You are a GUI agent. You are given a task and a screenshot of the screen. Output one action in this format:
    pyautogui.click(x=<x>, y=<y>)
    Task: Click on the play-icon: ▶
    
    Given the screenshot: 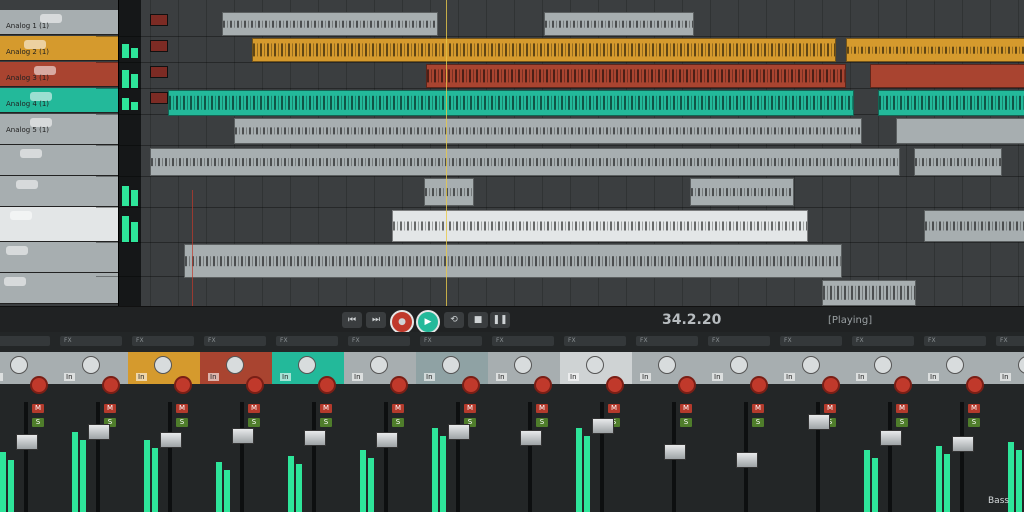 What is the action you would take?
    pyautogui.click(x=428, y=322)
    